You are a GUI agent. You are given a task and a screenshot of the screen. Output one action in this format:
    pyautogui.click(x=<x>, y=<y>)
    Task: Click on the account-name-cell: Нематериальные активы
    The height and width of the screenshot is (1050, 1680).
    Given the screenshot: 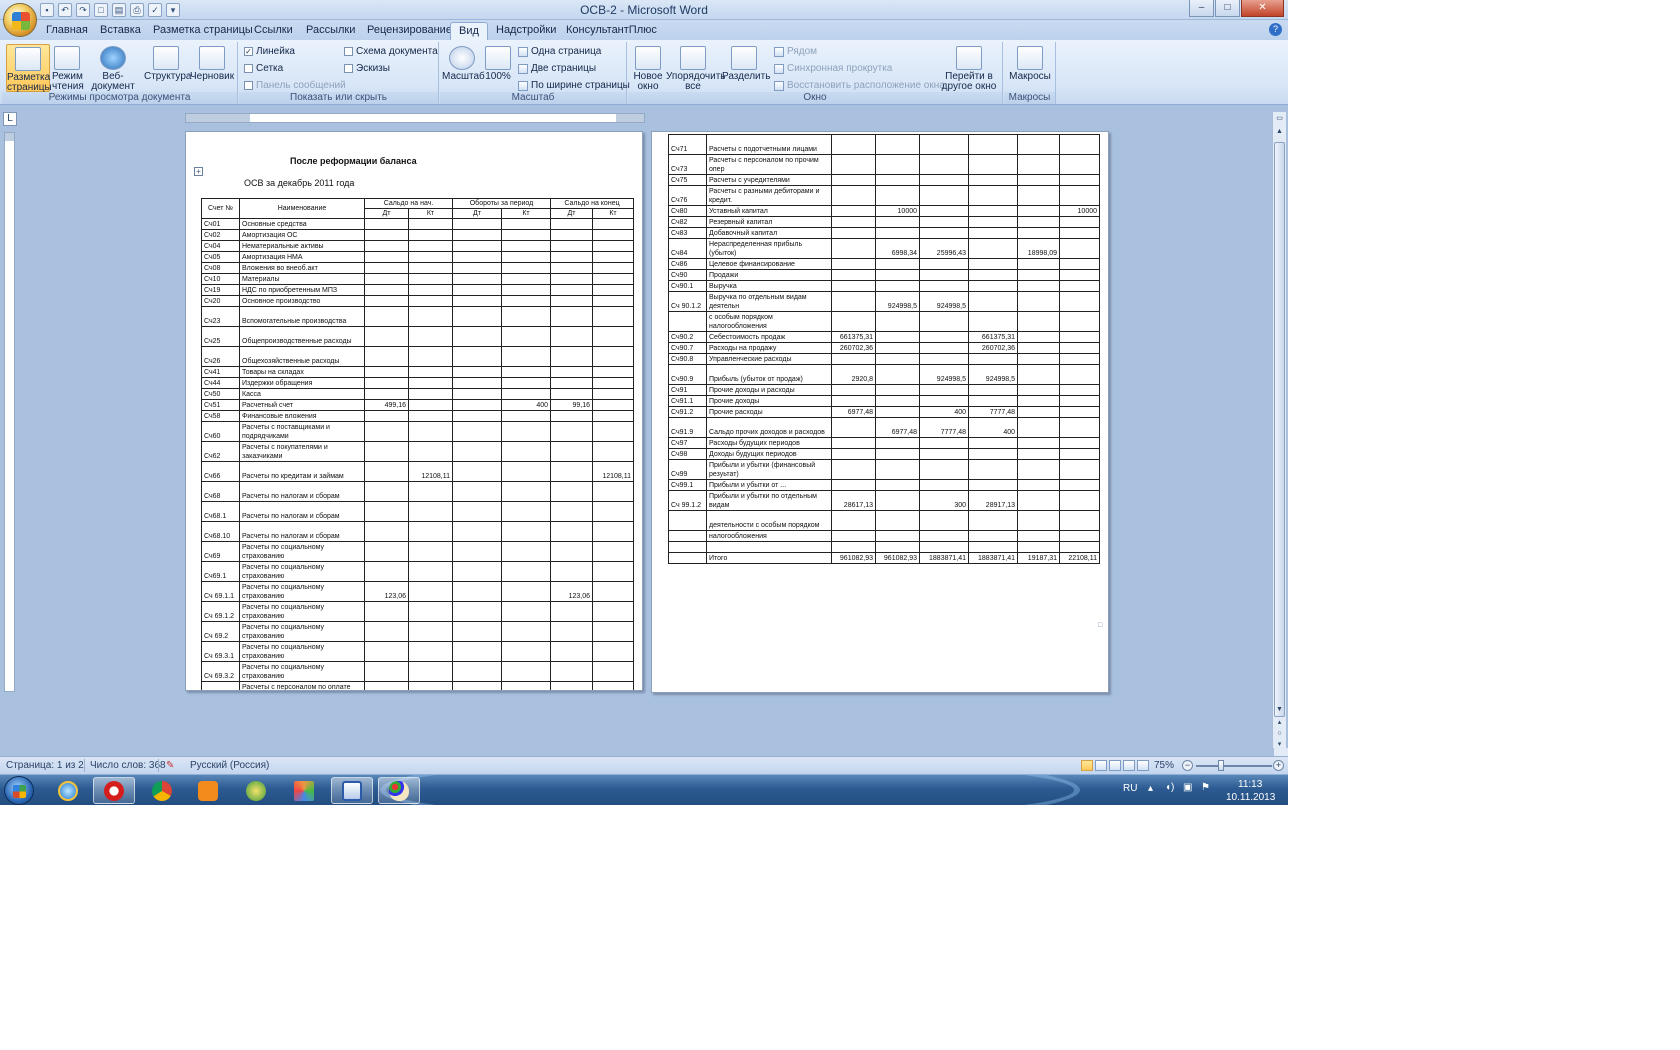 What is the action you would take?
    pyautogui.click(x=302, y=246)
    